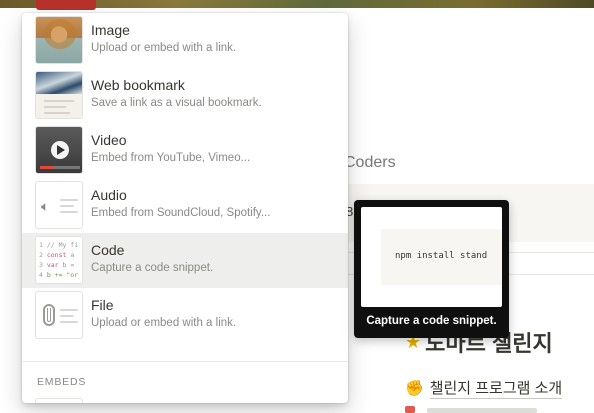 Image resolution: width=594 pixels, height=413 pixels. I want to click on file-thumbnail-icon, so click(59, 315).